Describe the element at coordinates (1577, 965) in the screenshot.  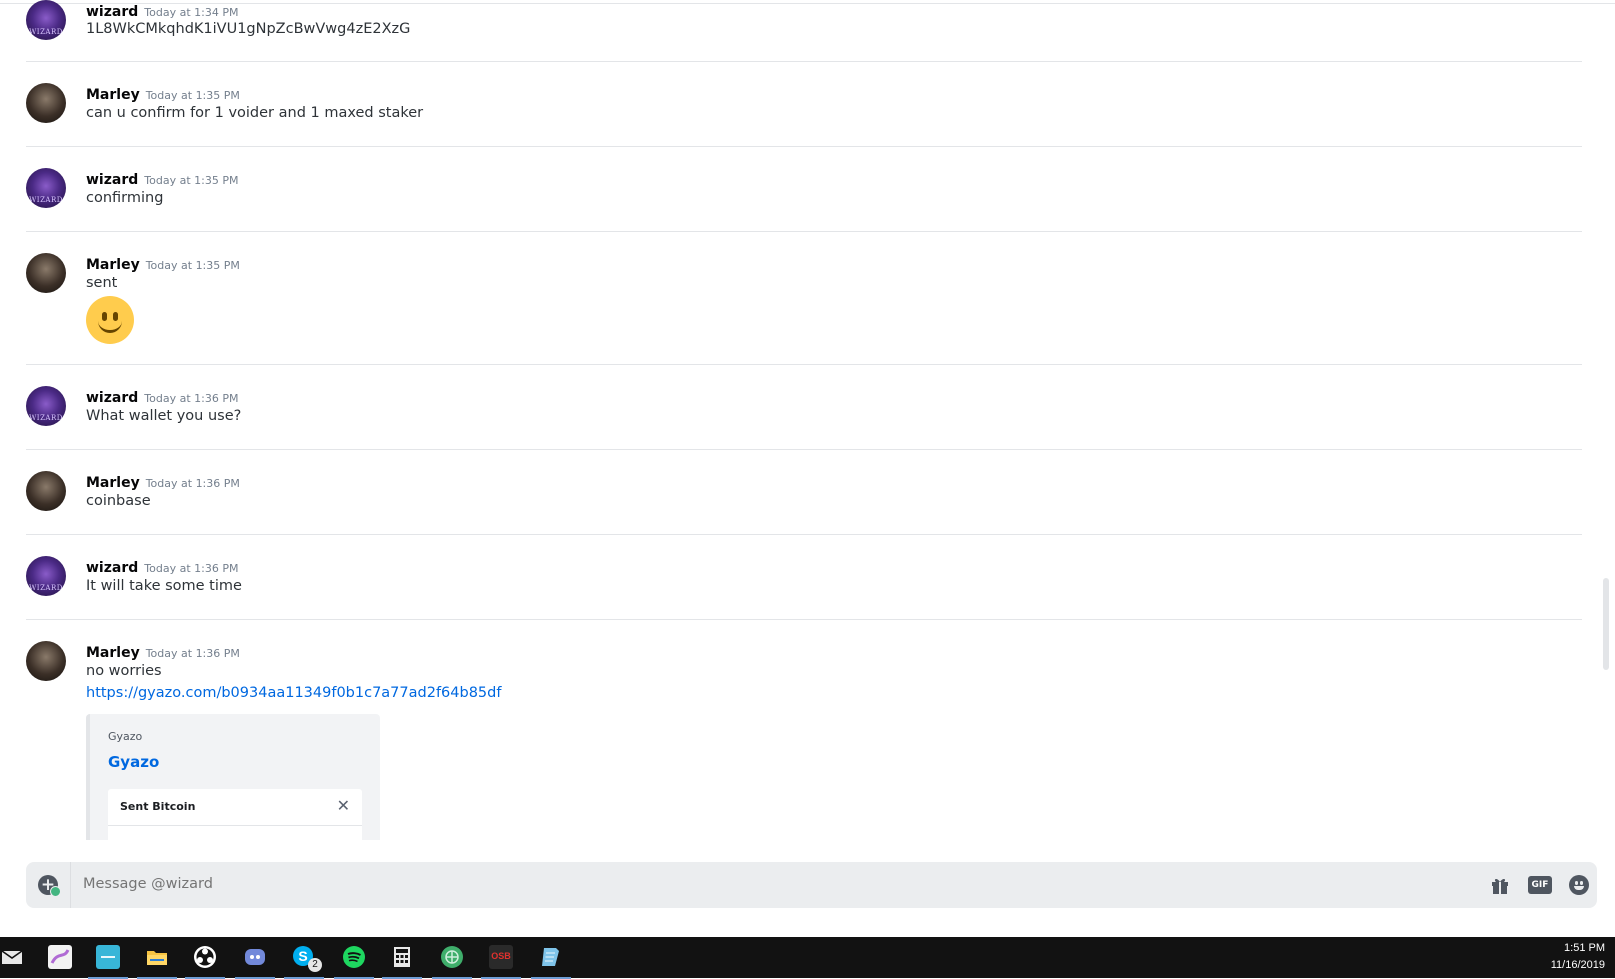
I see `clock-date: 11/16/2019` at that location.